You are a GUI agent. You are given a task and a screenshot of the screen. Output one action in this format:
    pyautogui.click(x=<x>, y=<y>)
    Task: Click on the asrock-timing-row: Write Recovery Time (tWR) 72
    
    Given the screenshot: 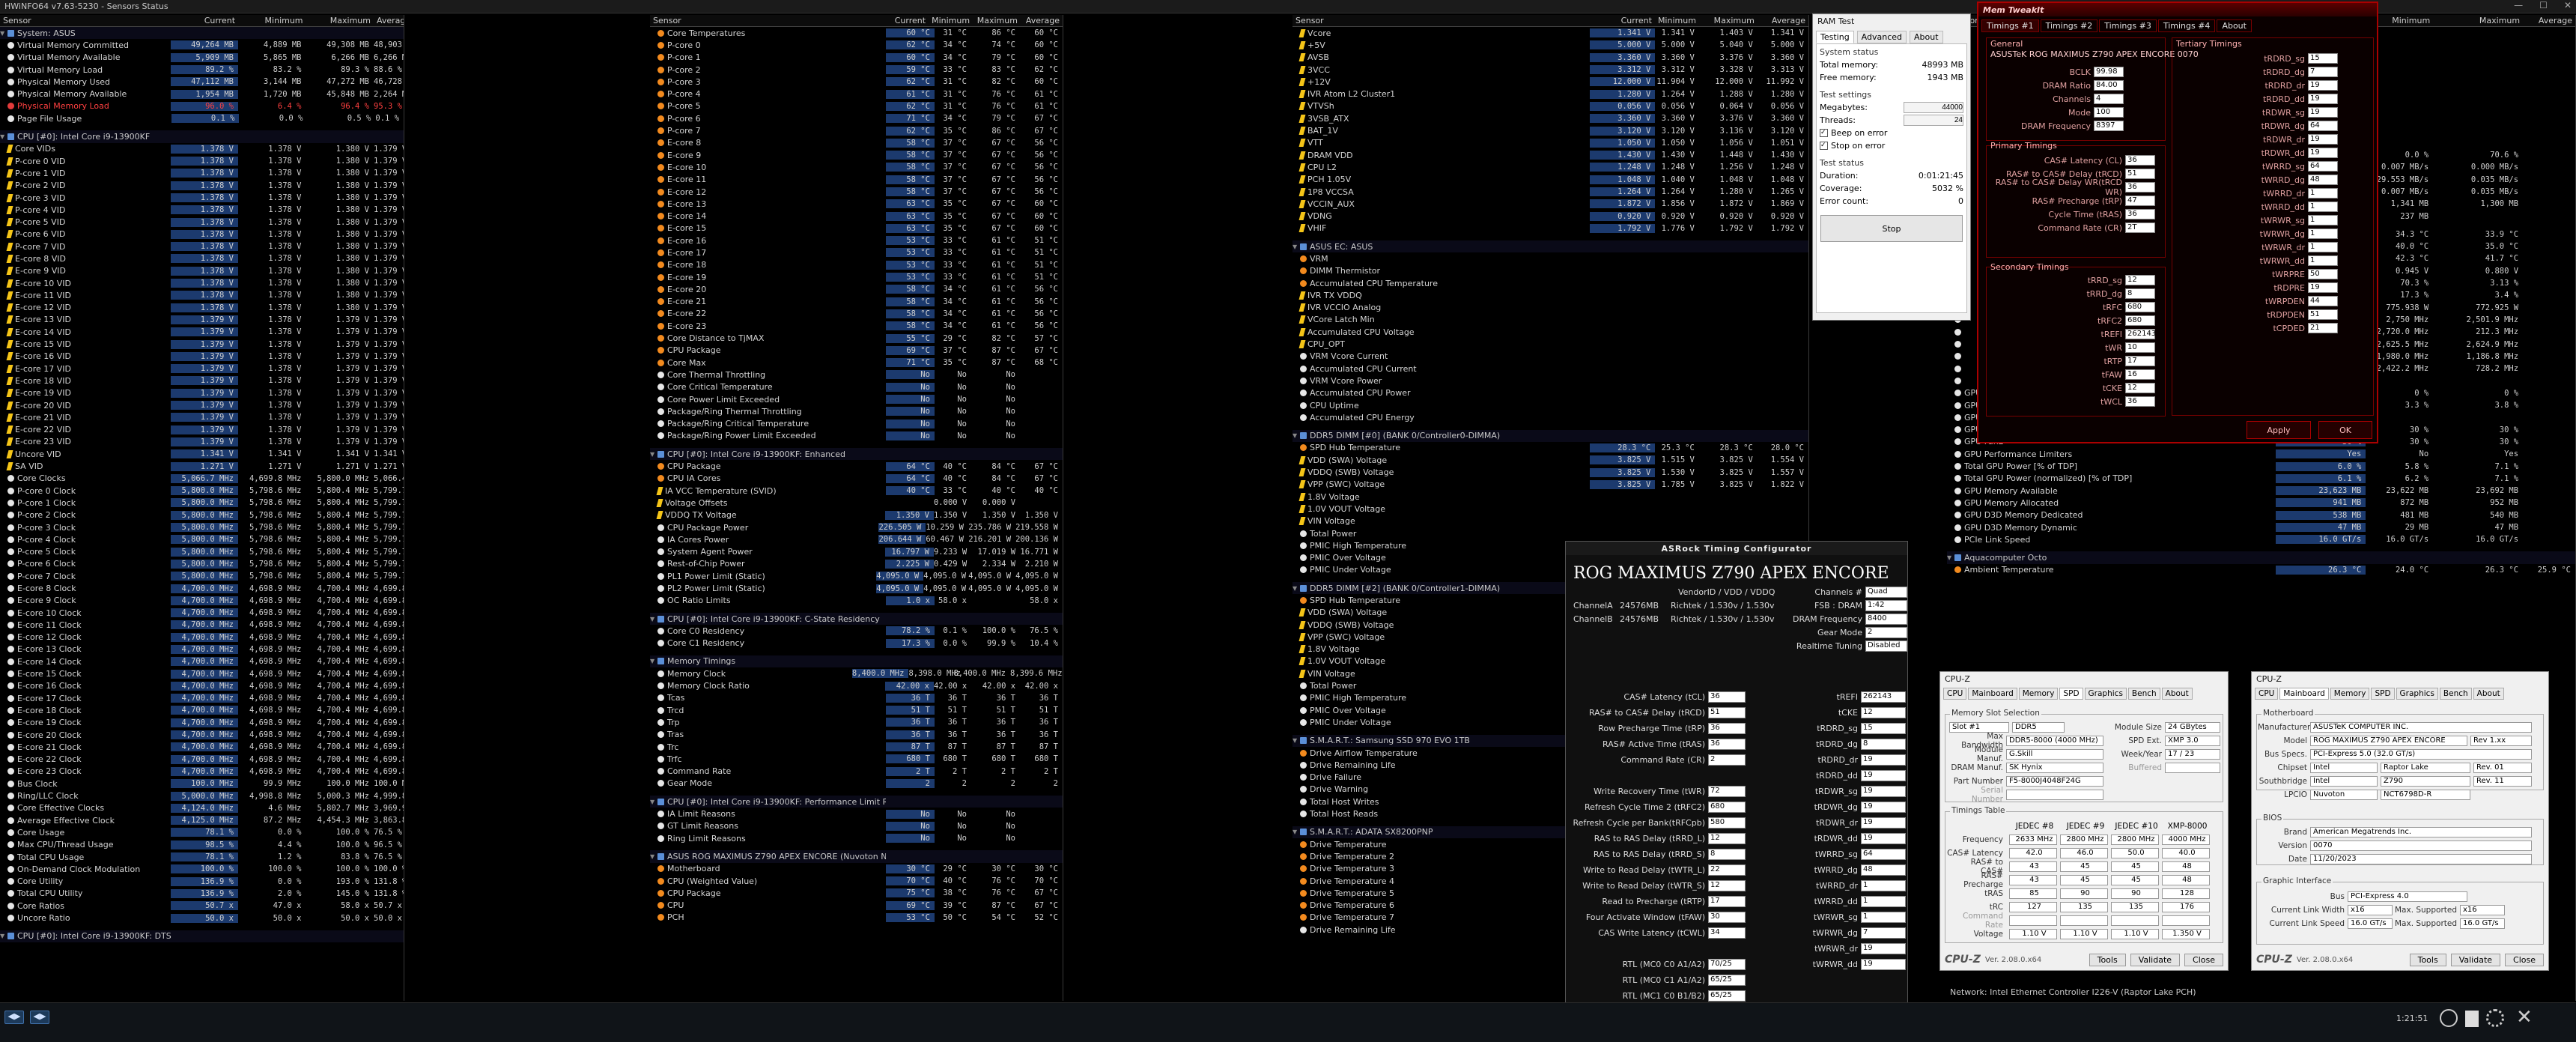 What is the action you would take?
    pyautogui.click(x=1657, y=791)
    